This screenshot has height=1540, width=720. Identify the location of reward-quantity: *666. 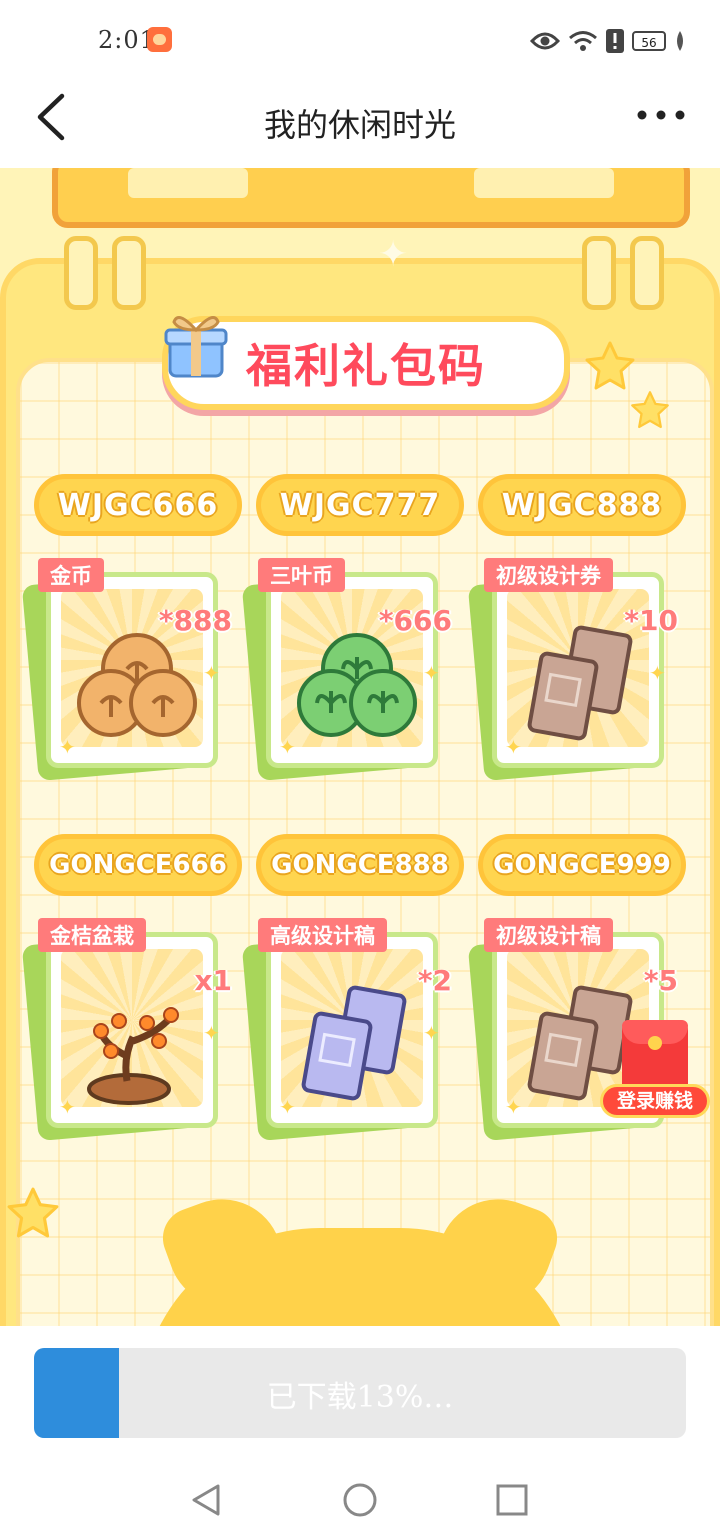
(415, 620).